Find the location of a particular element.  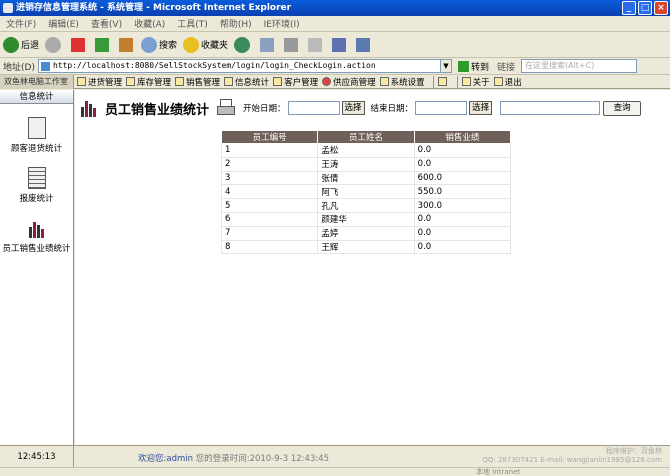

menu-view: 查看(V) is located at coordinates (106, 23).